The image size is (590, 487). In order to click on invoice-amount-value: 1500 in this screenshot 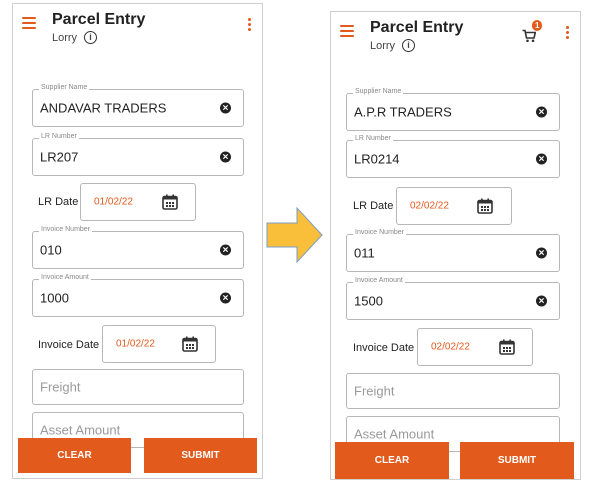, I will do `click(368, 301)`.